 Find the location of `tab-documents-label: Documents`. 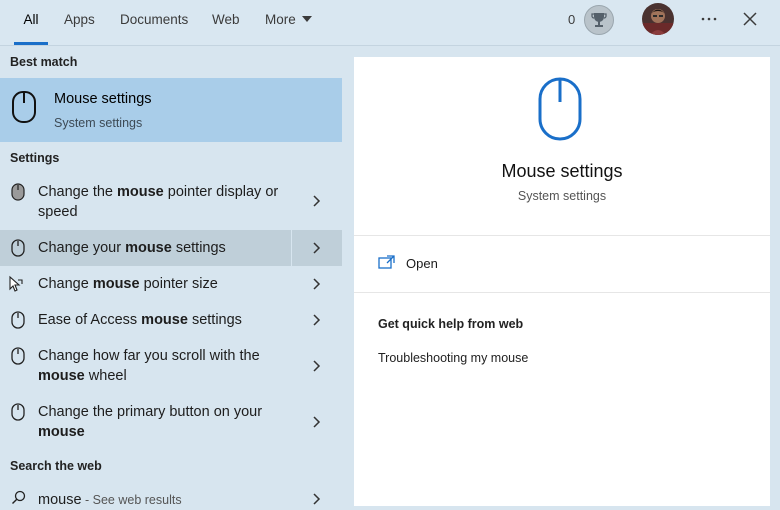

tab-documents-label: Documents is located at coordinates (154, 19).